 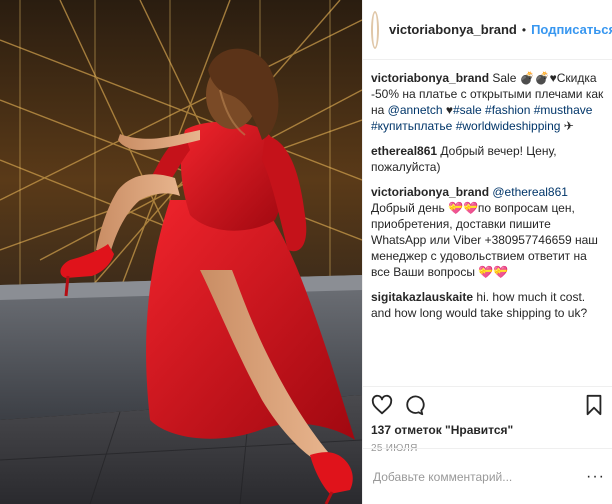 I want to click on header-username: victoriabonya_brand, so click(x=453, y=29).